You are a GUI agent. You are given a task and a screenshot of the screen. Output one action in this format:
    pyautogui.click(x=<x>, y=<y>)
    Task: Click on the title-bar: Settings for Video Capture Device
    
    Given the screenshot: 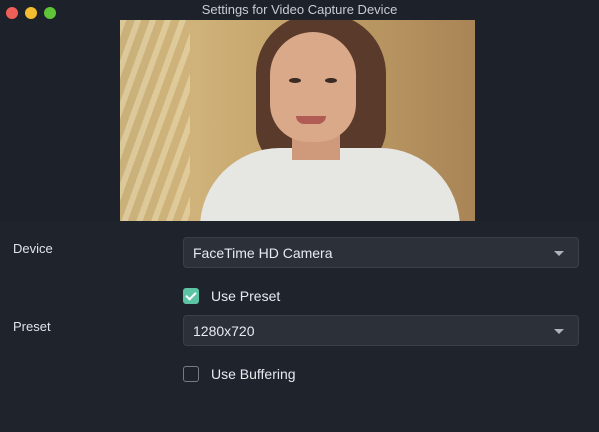 What is the action you would take?
    pyautogui.click(x=299, y=10)
    